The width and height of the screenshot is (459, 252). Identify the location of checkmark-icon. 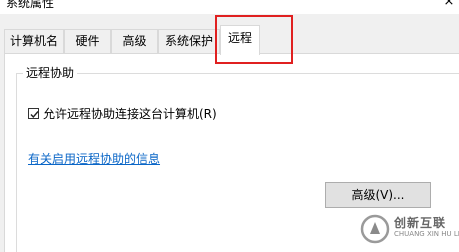
(34, 114).